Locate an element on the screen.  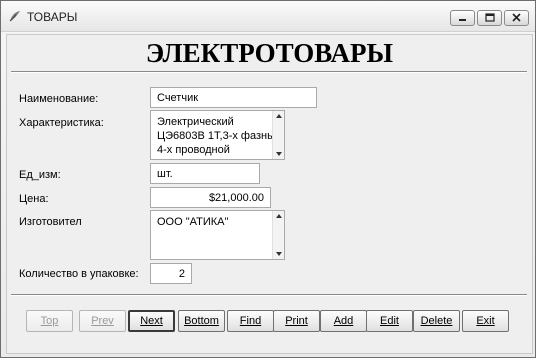
close-button is located at coordinates (516, 18).